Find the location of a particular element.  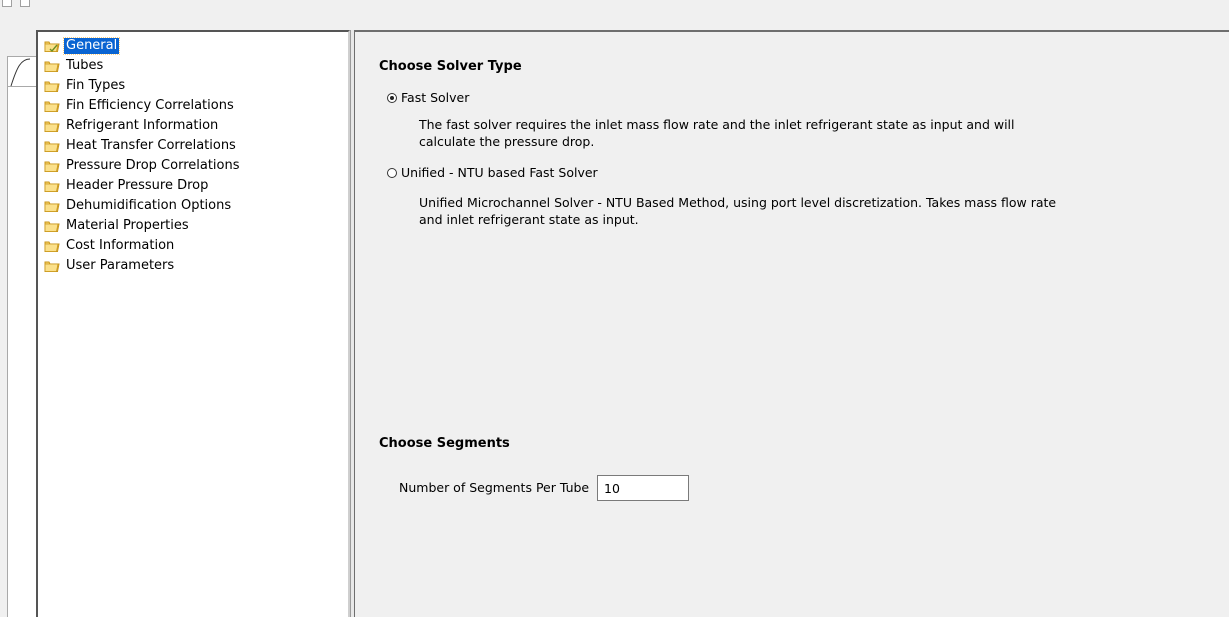

tree-item-label: General is located at coordinates (91, 46).